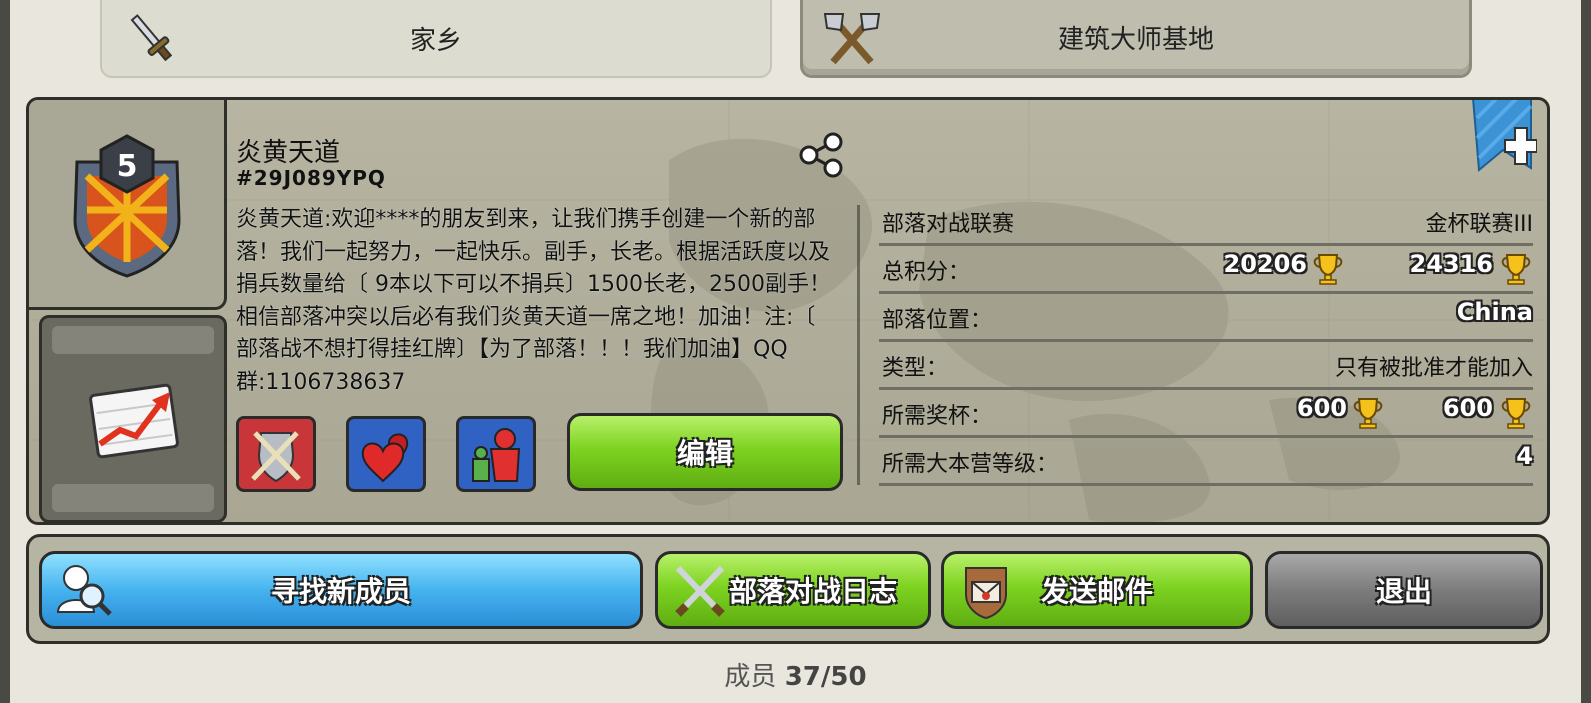 The height and width of the screenshot is (703, 1591). I want to click on members-count: 成员 37/50, so click(795, 674).